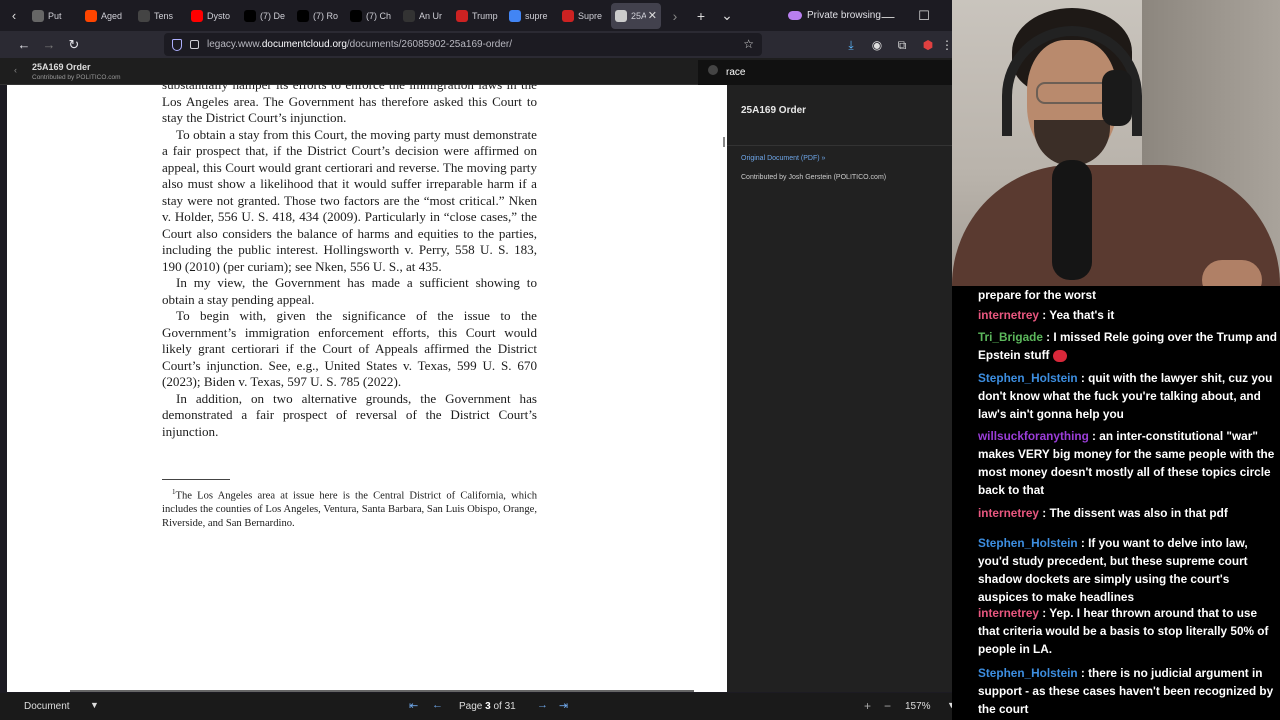 This screenshot has width=1280, height=720. Describe the element at coordinates (1117, 98) in the screenshot. I see `headset-earcup` at that location.